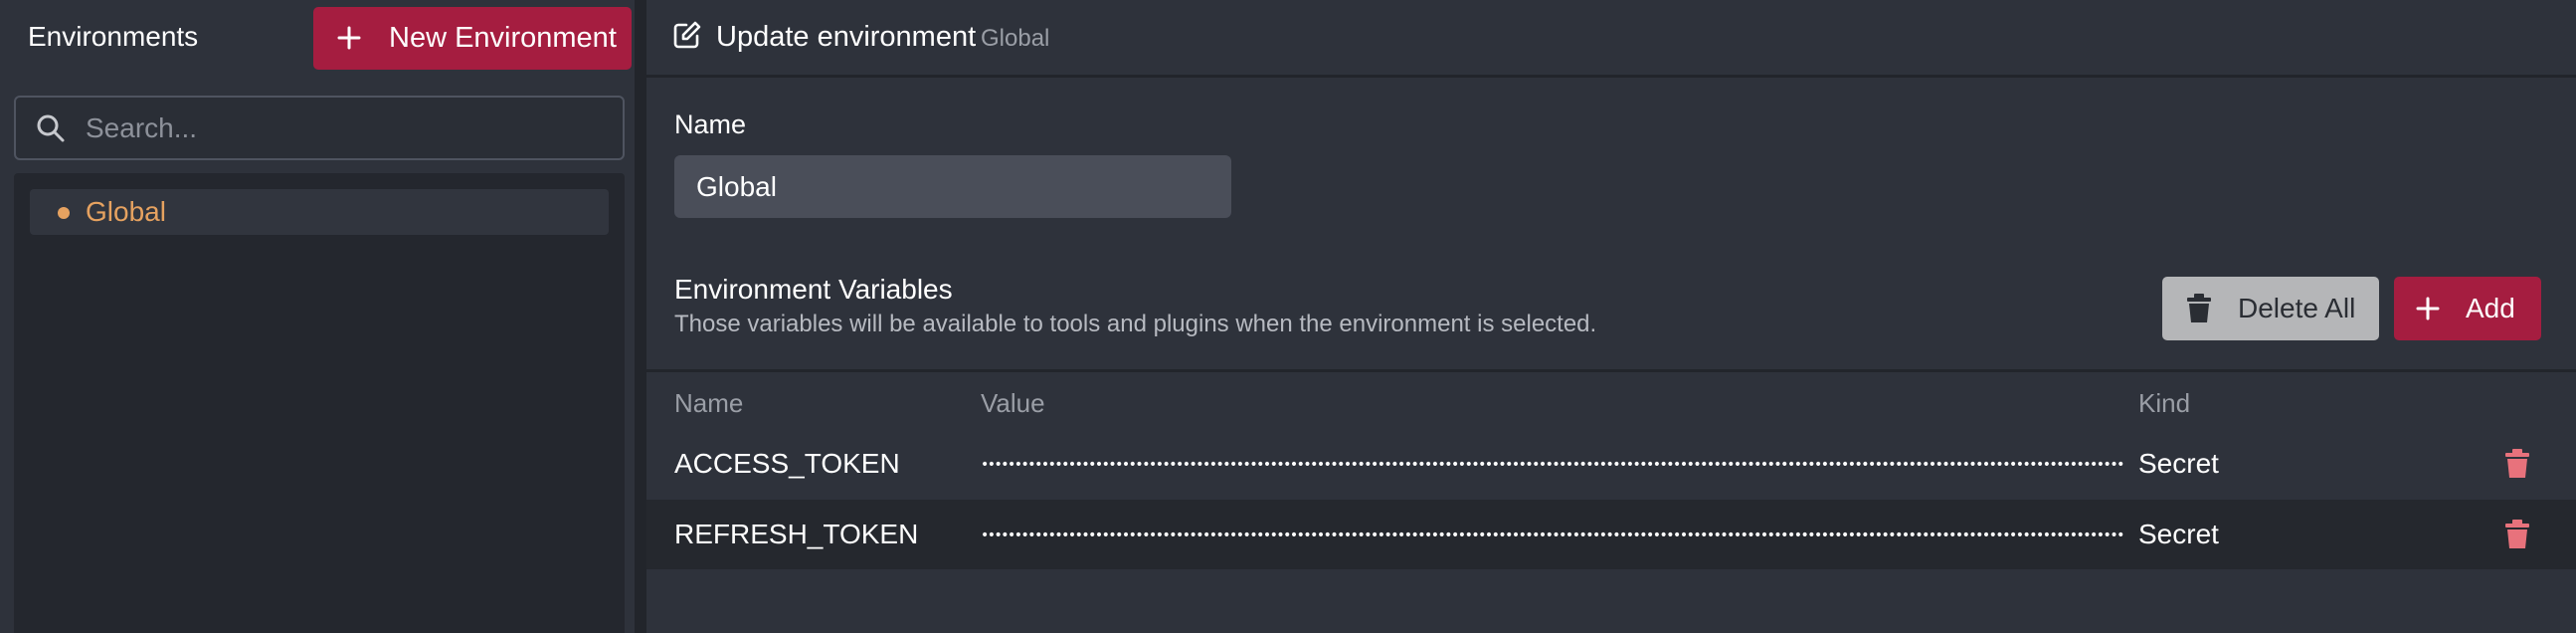 Image resolution: width=2576 pixels, height=633 pixels. What do you see at coordinates (2199, 308) in the screenshot?
I see `trash-icon` at bounding box center [2199, 308].